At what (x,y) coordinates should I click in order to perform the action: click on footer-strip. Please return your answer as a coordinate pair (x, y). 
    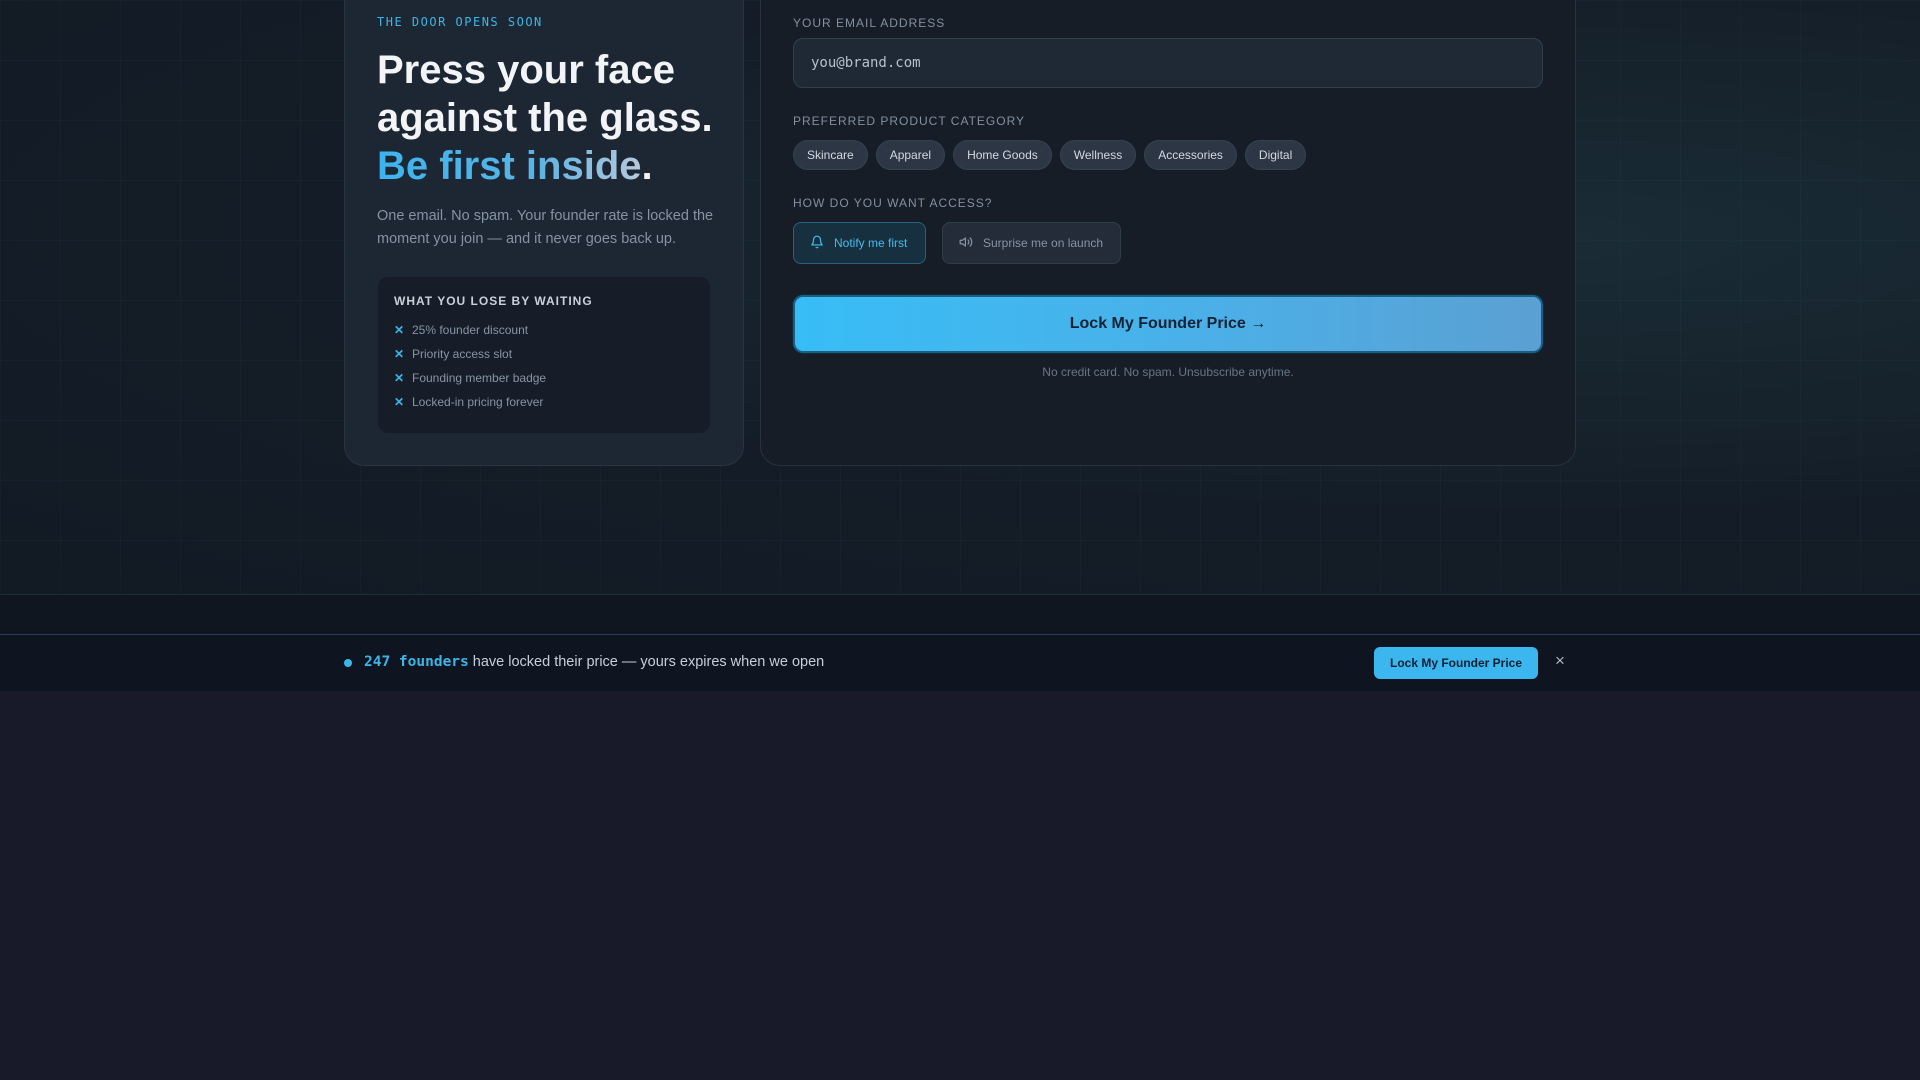
    Looking at the image, I should click on (960, 615).